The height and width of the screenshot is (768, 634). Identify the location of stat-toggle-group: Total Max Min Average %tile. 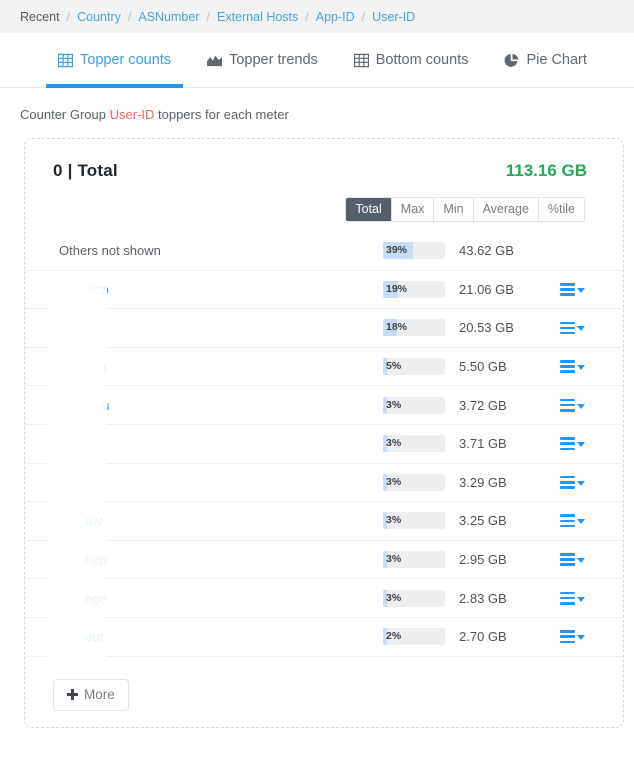
(465, 209).